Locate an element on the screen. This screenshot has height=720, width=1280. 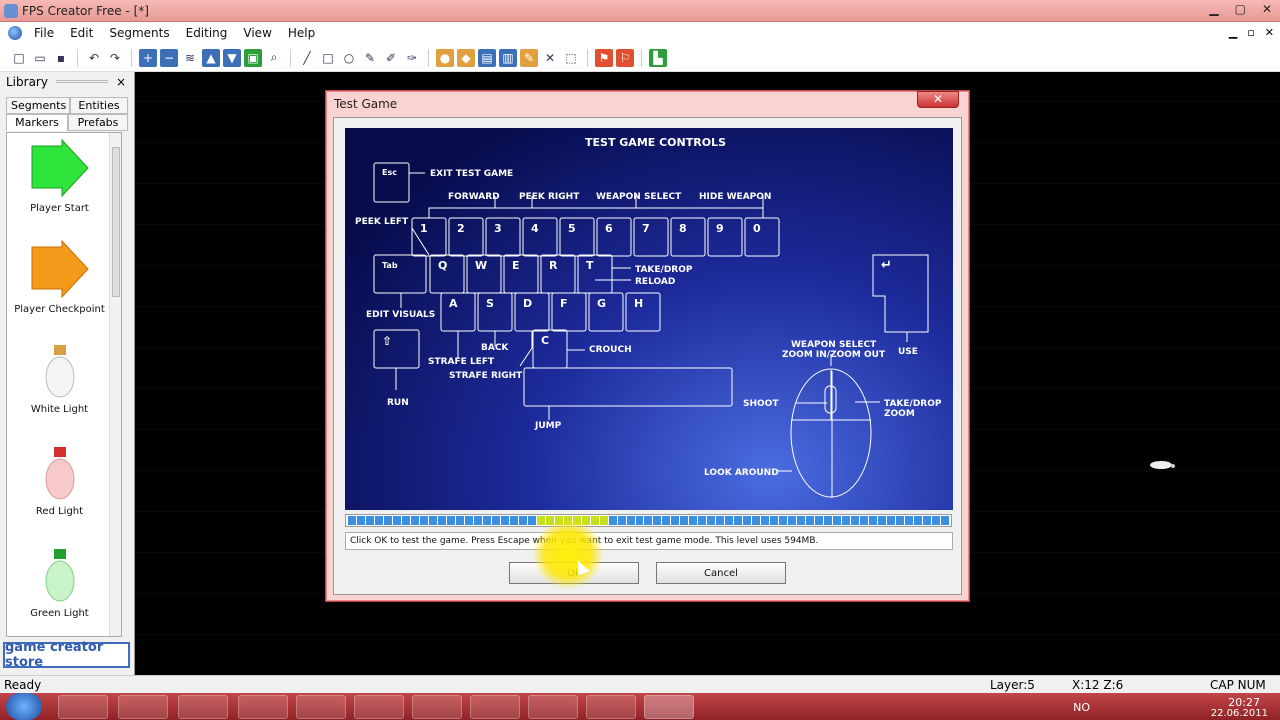
maximize-button: ▢ is located at coordinates (1240, 9).